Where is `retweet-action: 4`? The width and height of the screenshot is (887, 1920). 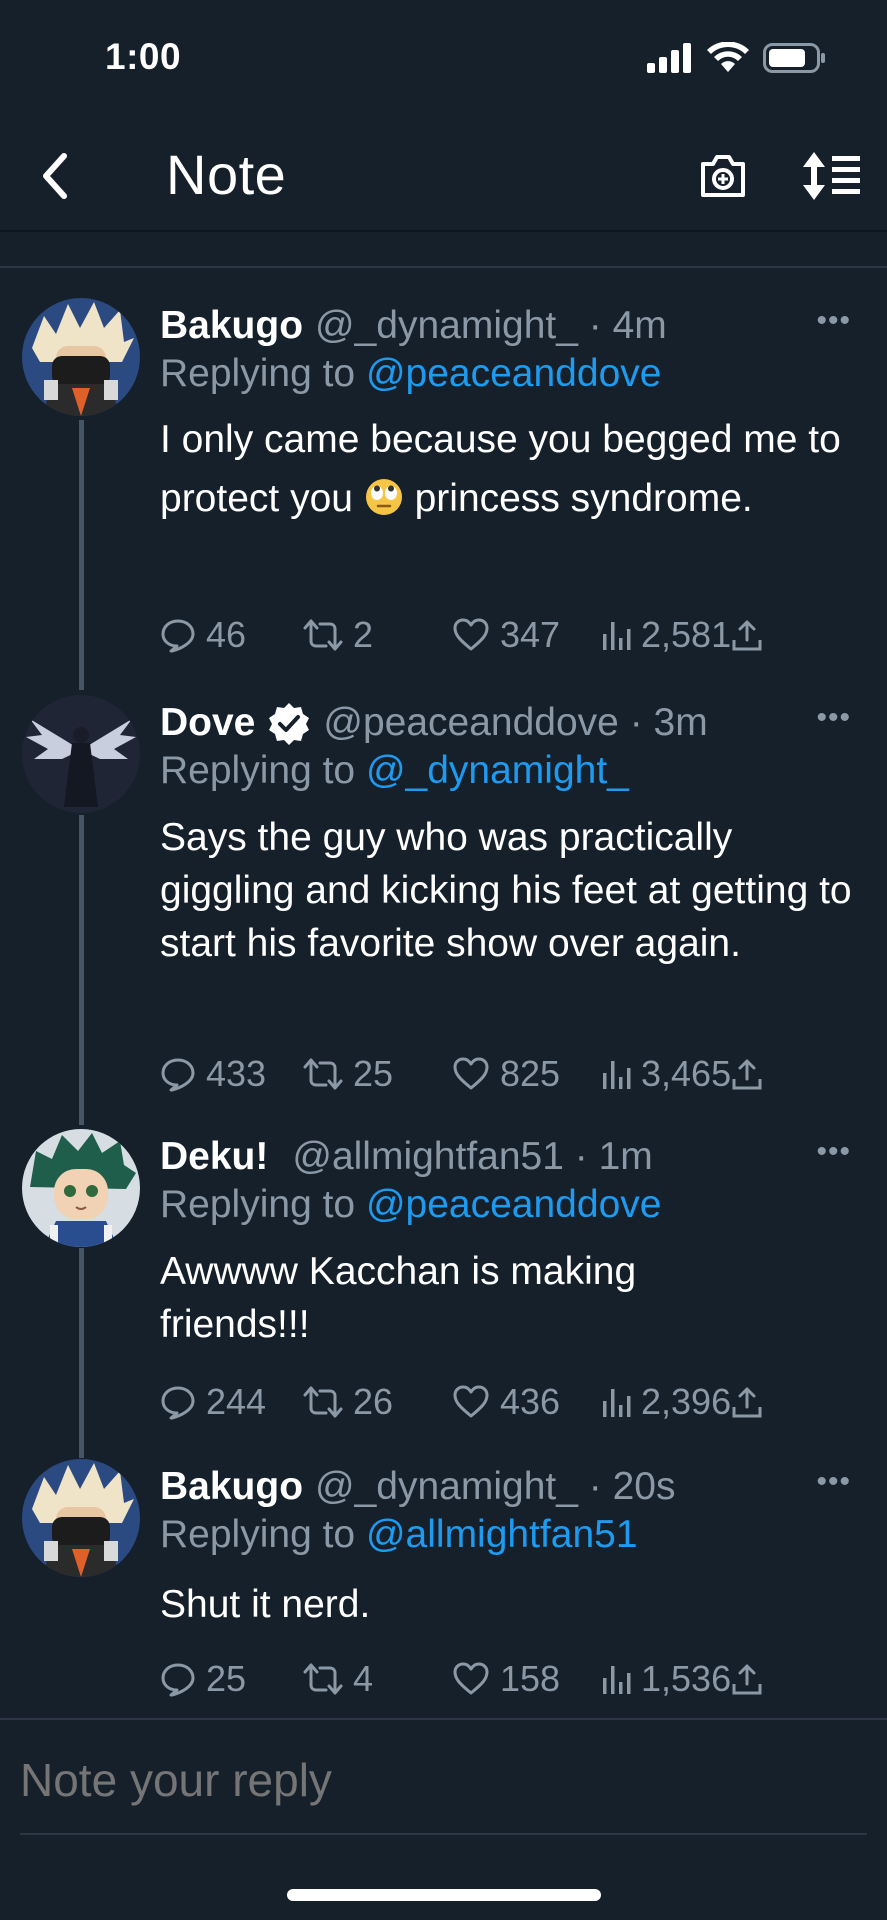 retweet-action: 4 is located at coordinates (338, 1679).